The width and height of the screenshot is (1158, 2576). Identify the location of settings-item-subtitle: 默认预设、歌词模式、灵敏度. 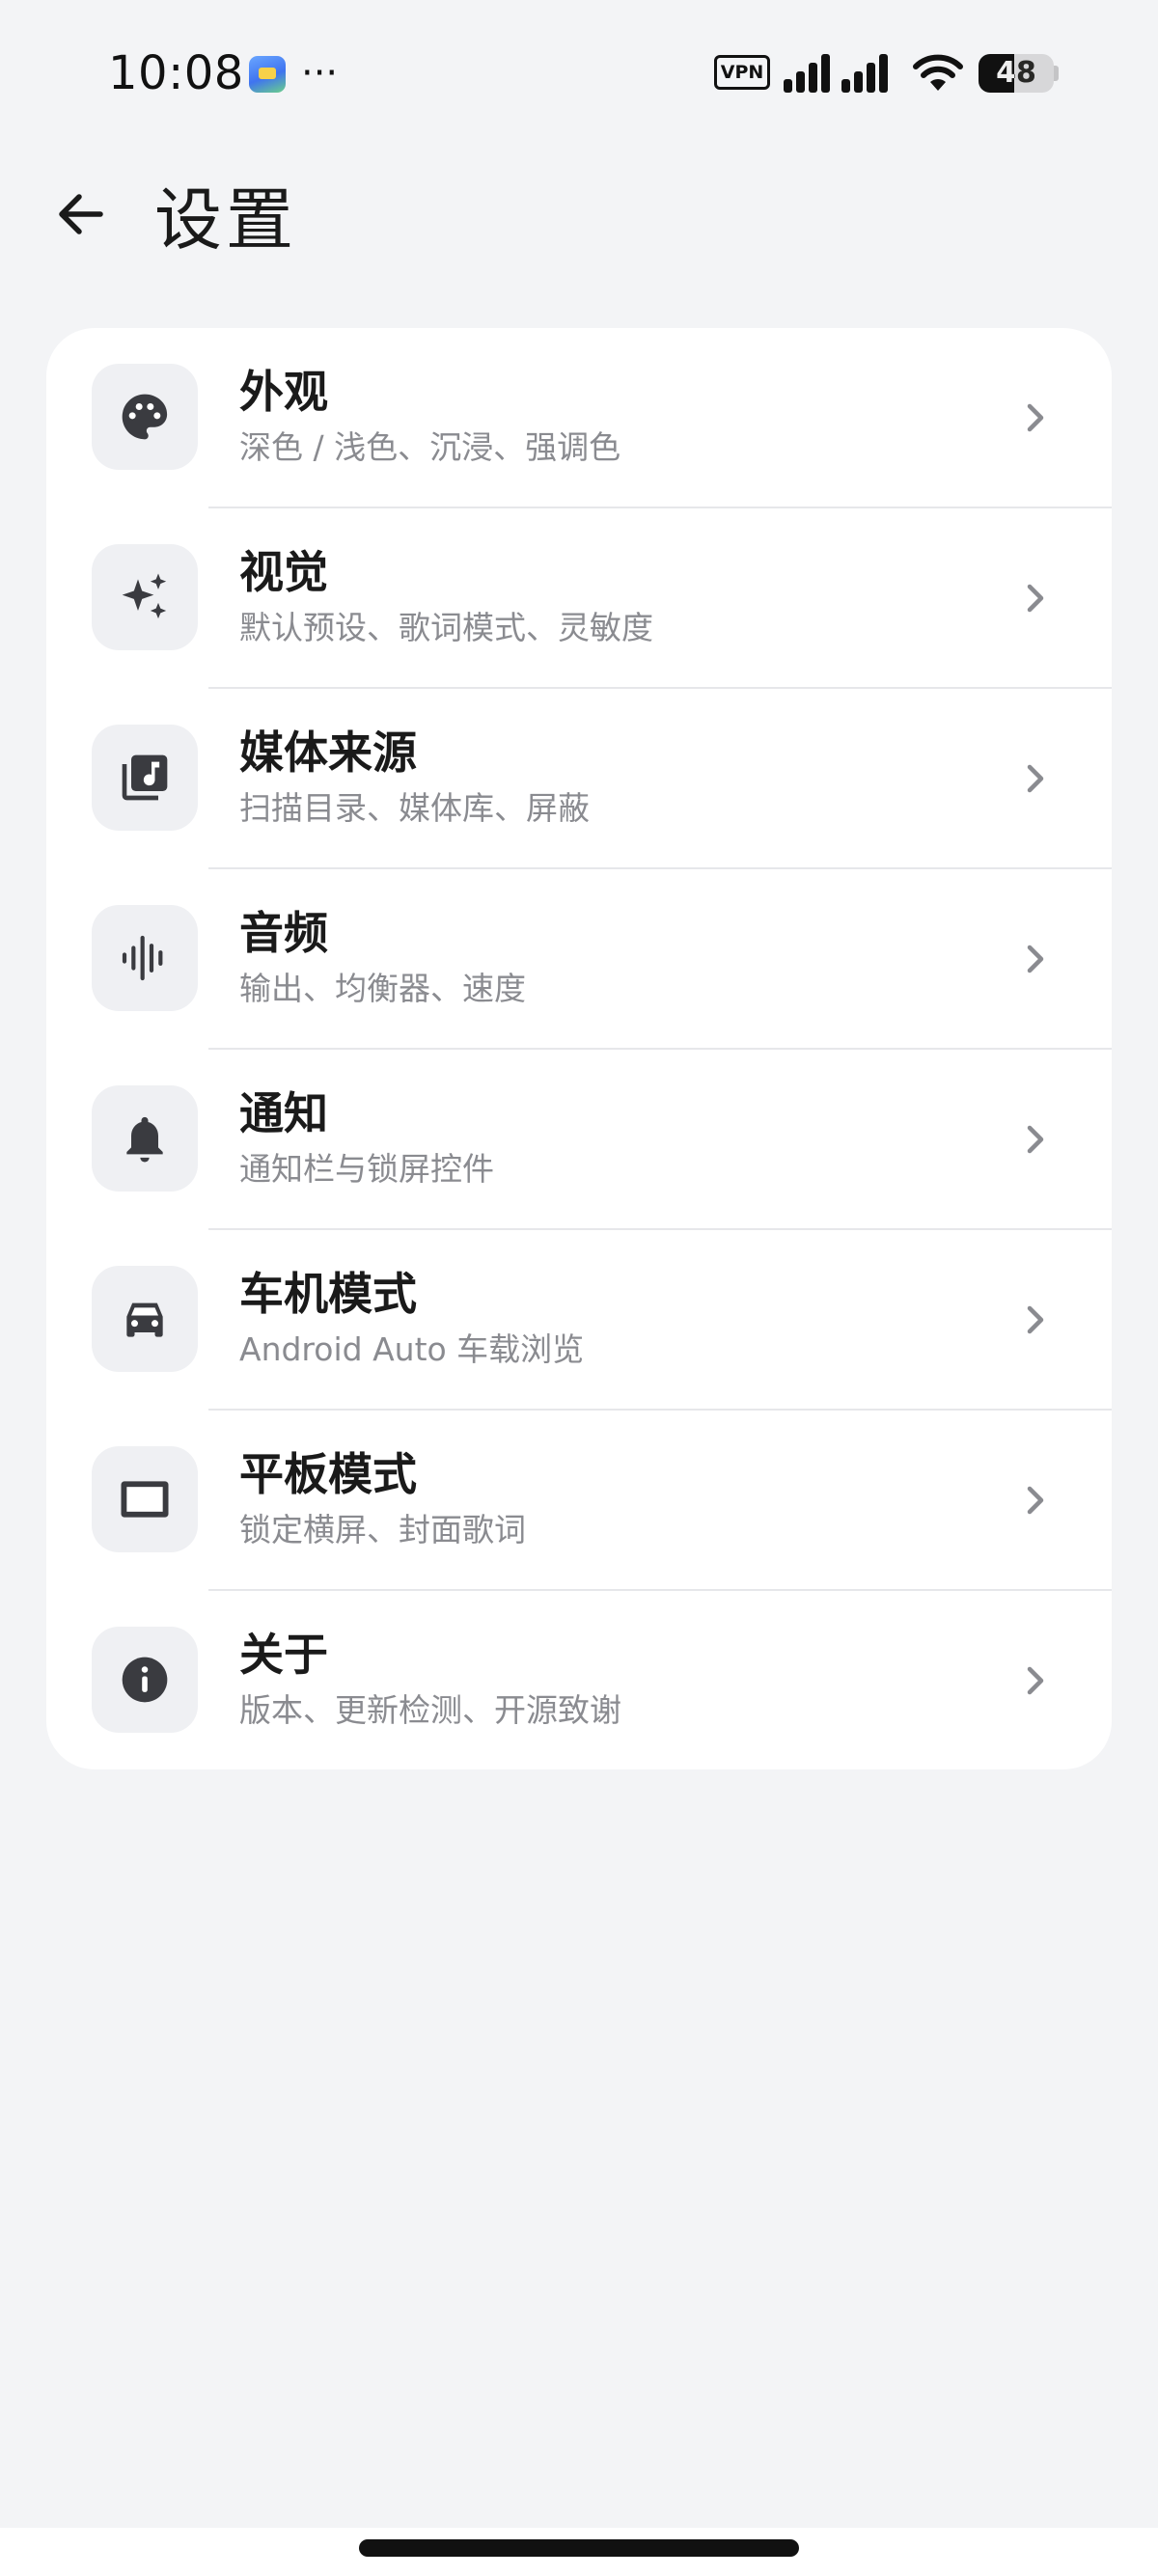
(446, 628).